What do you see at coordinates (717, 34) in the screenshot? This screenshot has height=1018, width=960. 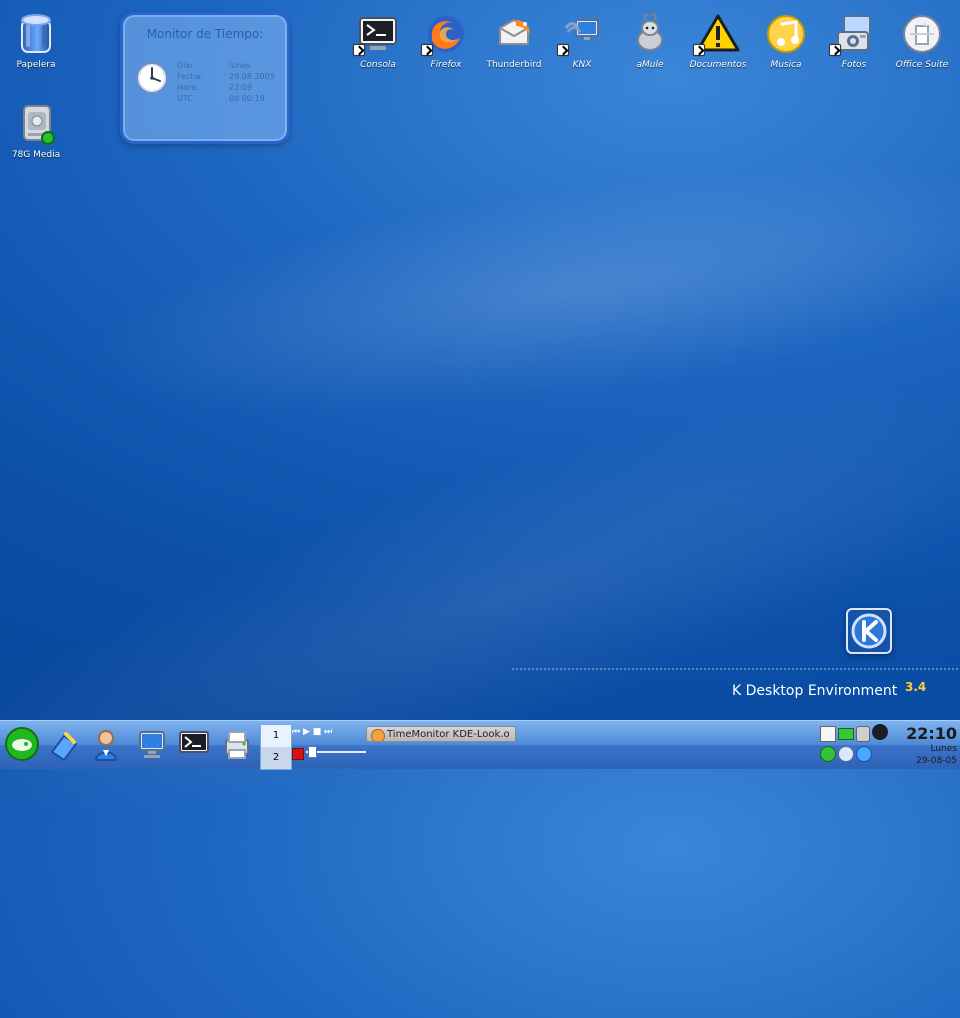 I see `warning-icon` at bounding box center [717, 34].